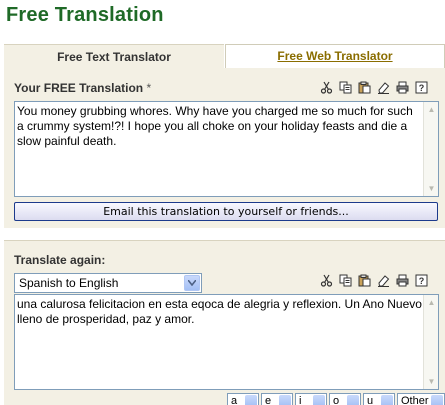 The width and height of the screenshot is (445, 405). What do you see at coordinates (69, 283) in the screenshot?
I see `language-pair-value: Spanish to English` at bounding box center [69, 283].